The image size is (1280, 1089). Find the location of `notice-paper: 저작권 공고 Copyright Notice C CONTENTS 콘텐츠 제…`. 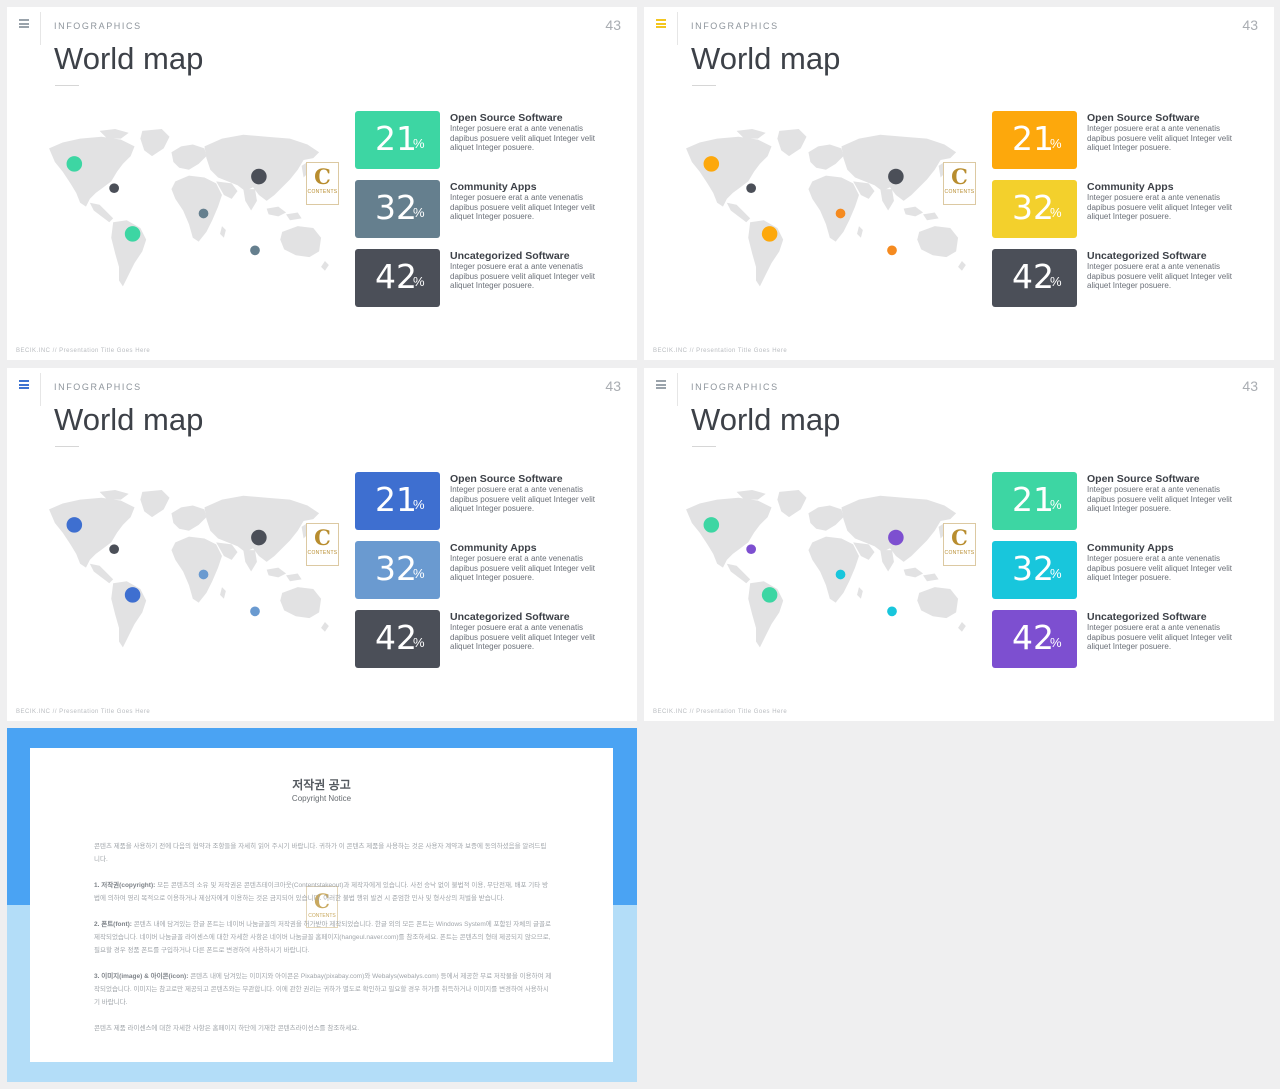

notice-paper: 저작권 공고 Copyright Notice C CONTENTS 콘텐츠 제… is located at coordinates (321, 905).